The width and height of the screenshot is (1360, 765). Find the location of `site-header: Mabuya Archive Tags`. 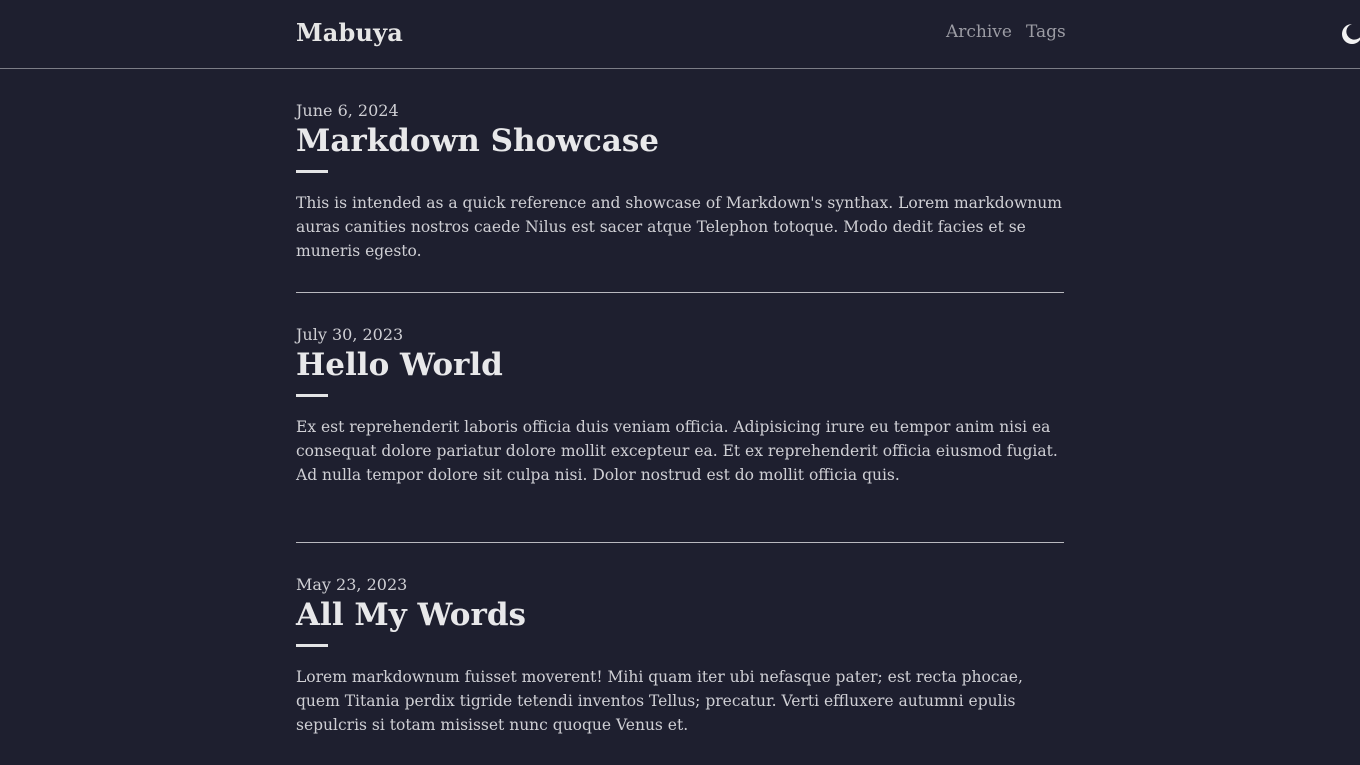

site-header: Mabuya Archive Tags is located at coordinates (680, 34).